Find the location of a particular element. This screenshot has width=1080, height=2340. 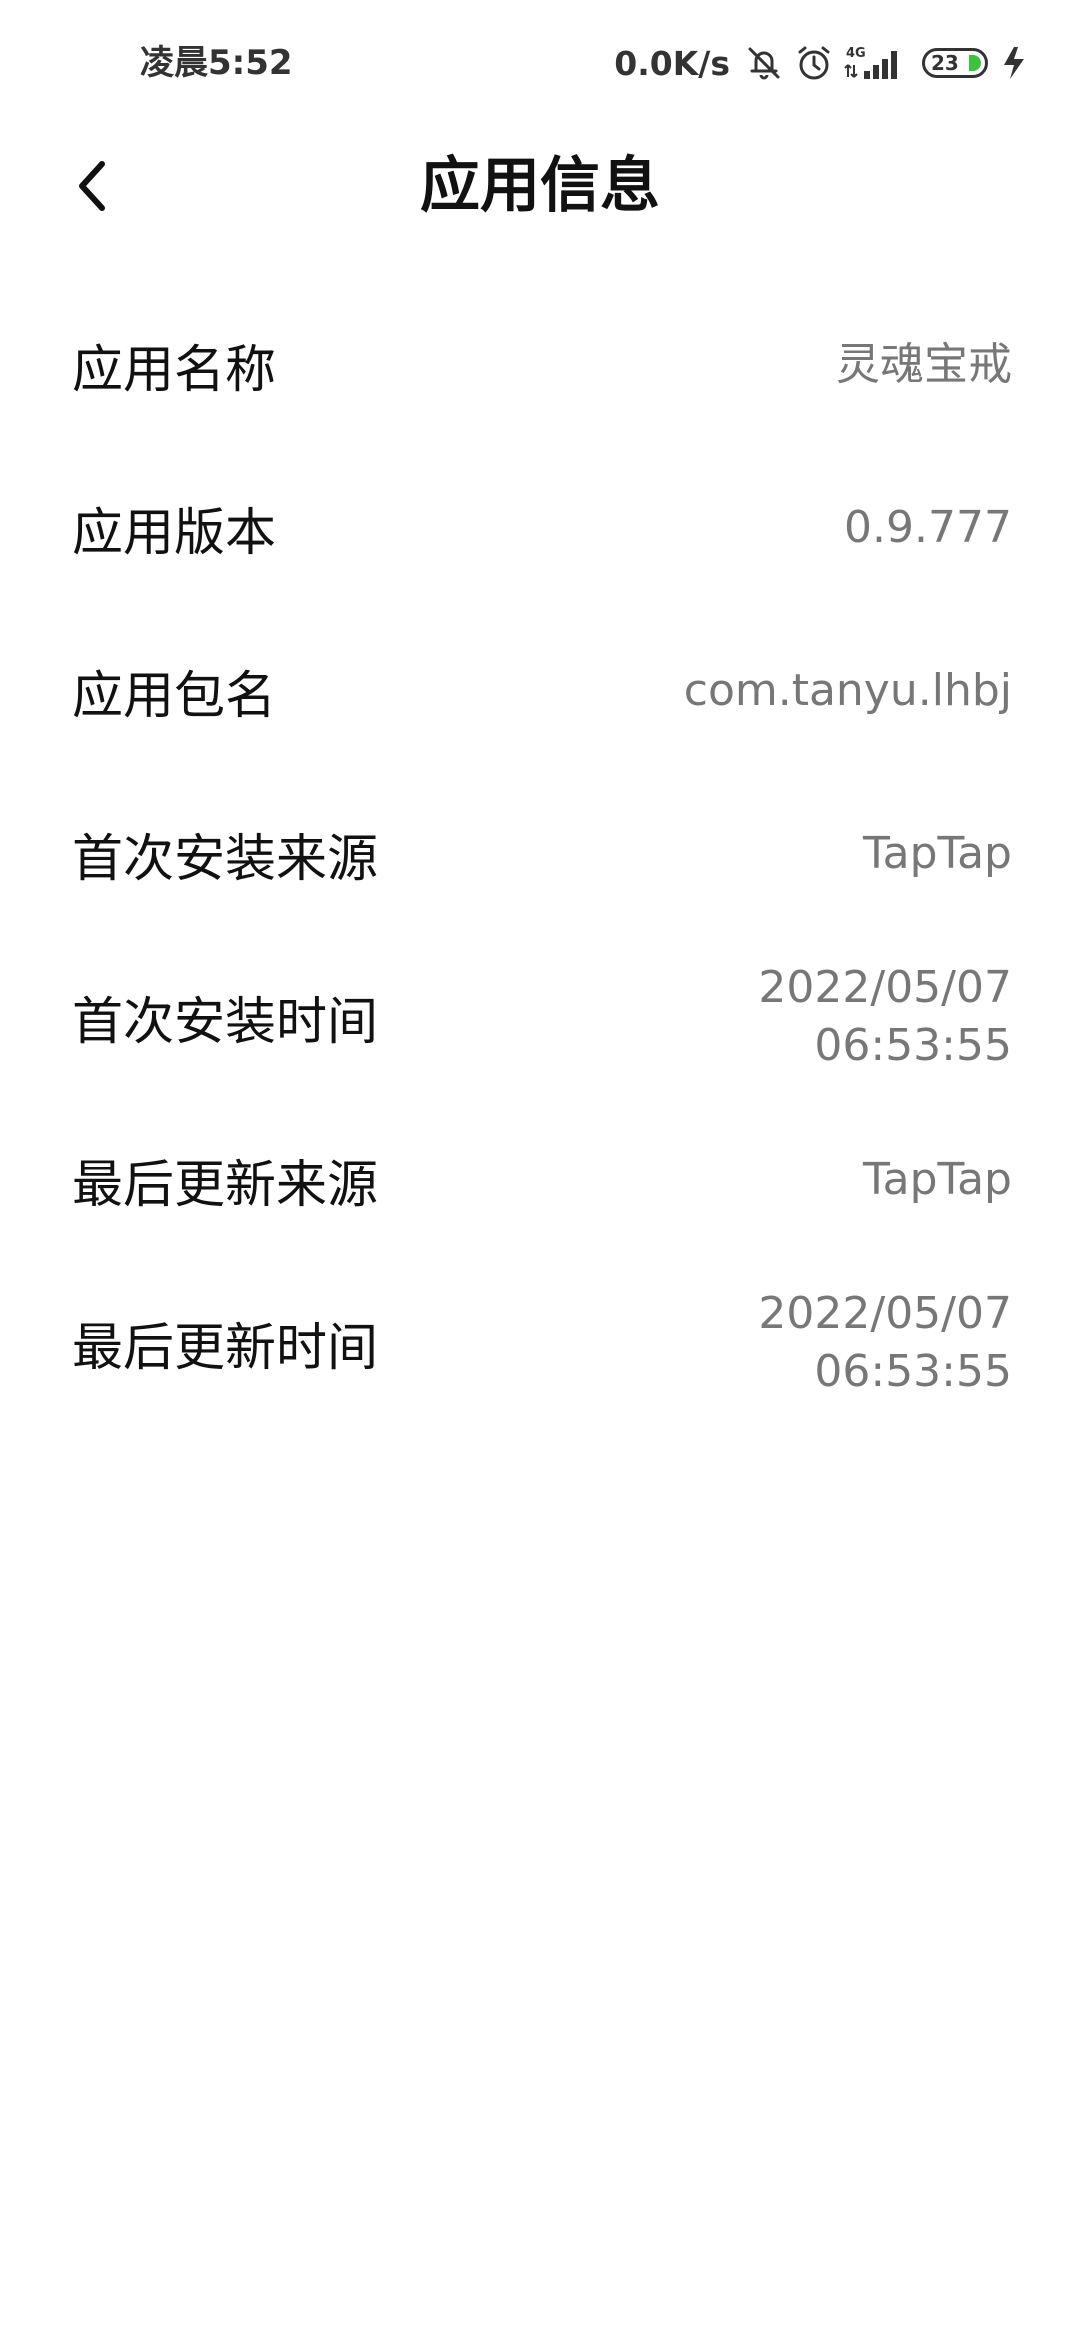

battery-icon: 23 is located at coordinates (955, 63).